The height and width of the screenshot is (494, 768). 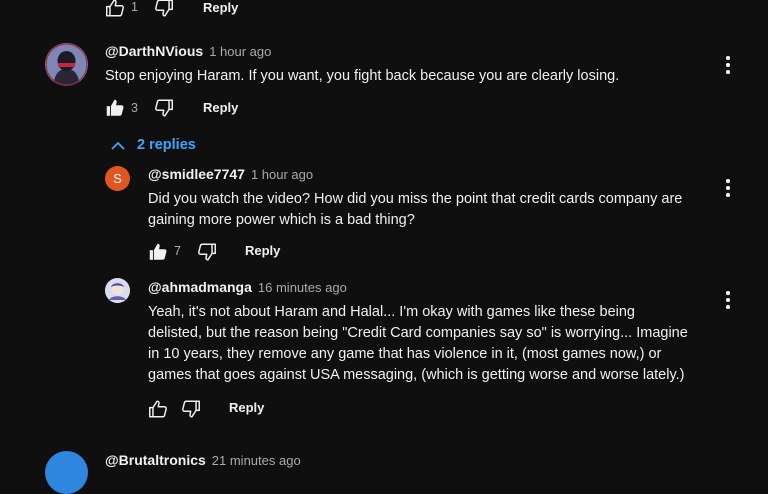 What do you see at coordinates (281, 220) in the screenshot?
I see `reply-text-line: gaining more power which is a bad thing?` at bounding box center [281, 220].